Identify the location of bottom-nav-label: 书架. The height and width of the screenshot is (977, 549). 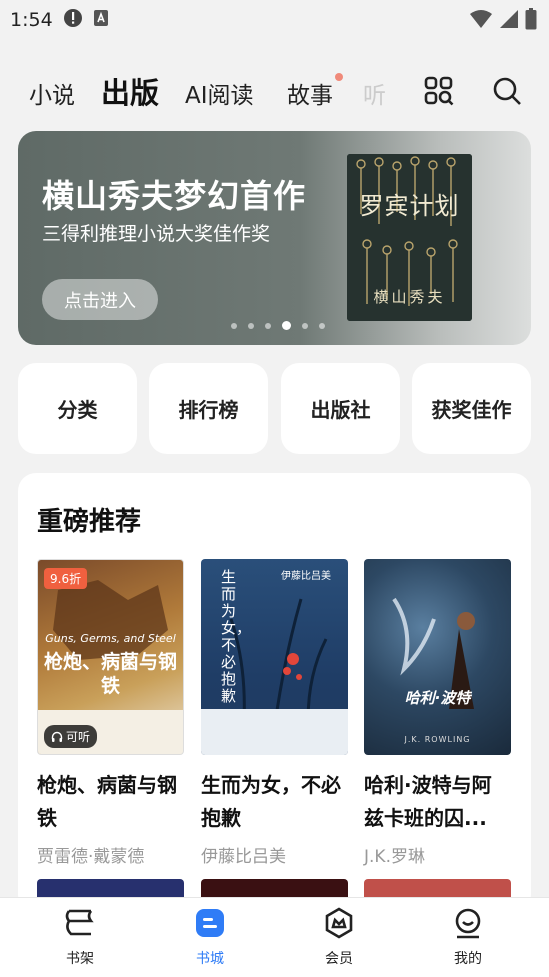
(80, 959).